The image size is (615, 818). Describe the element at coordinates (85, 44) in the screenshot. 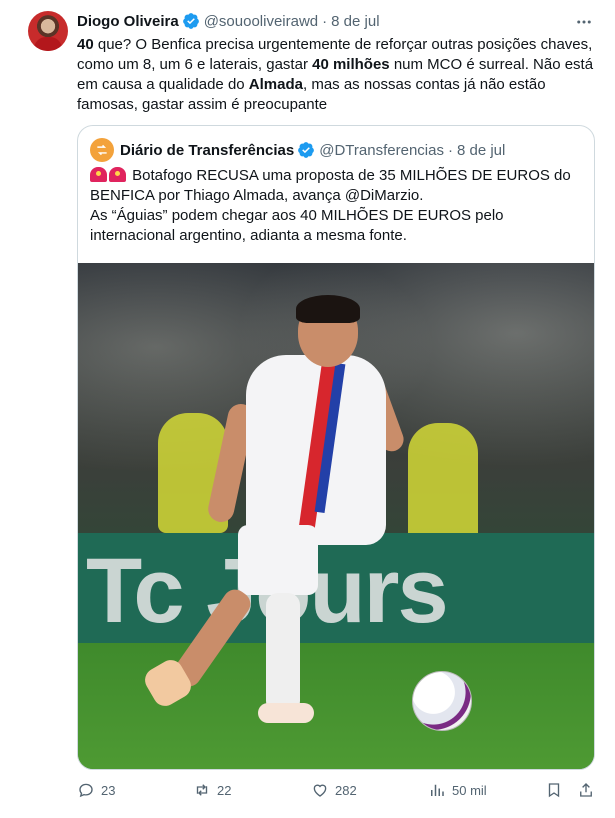

I see `text-bold-40: 40` at that location.